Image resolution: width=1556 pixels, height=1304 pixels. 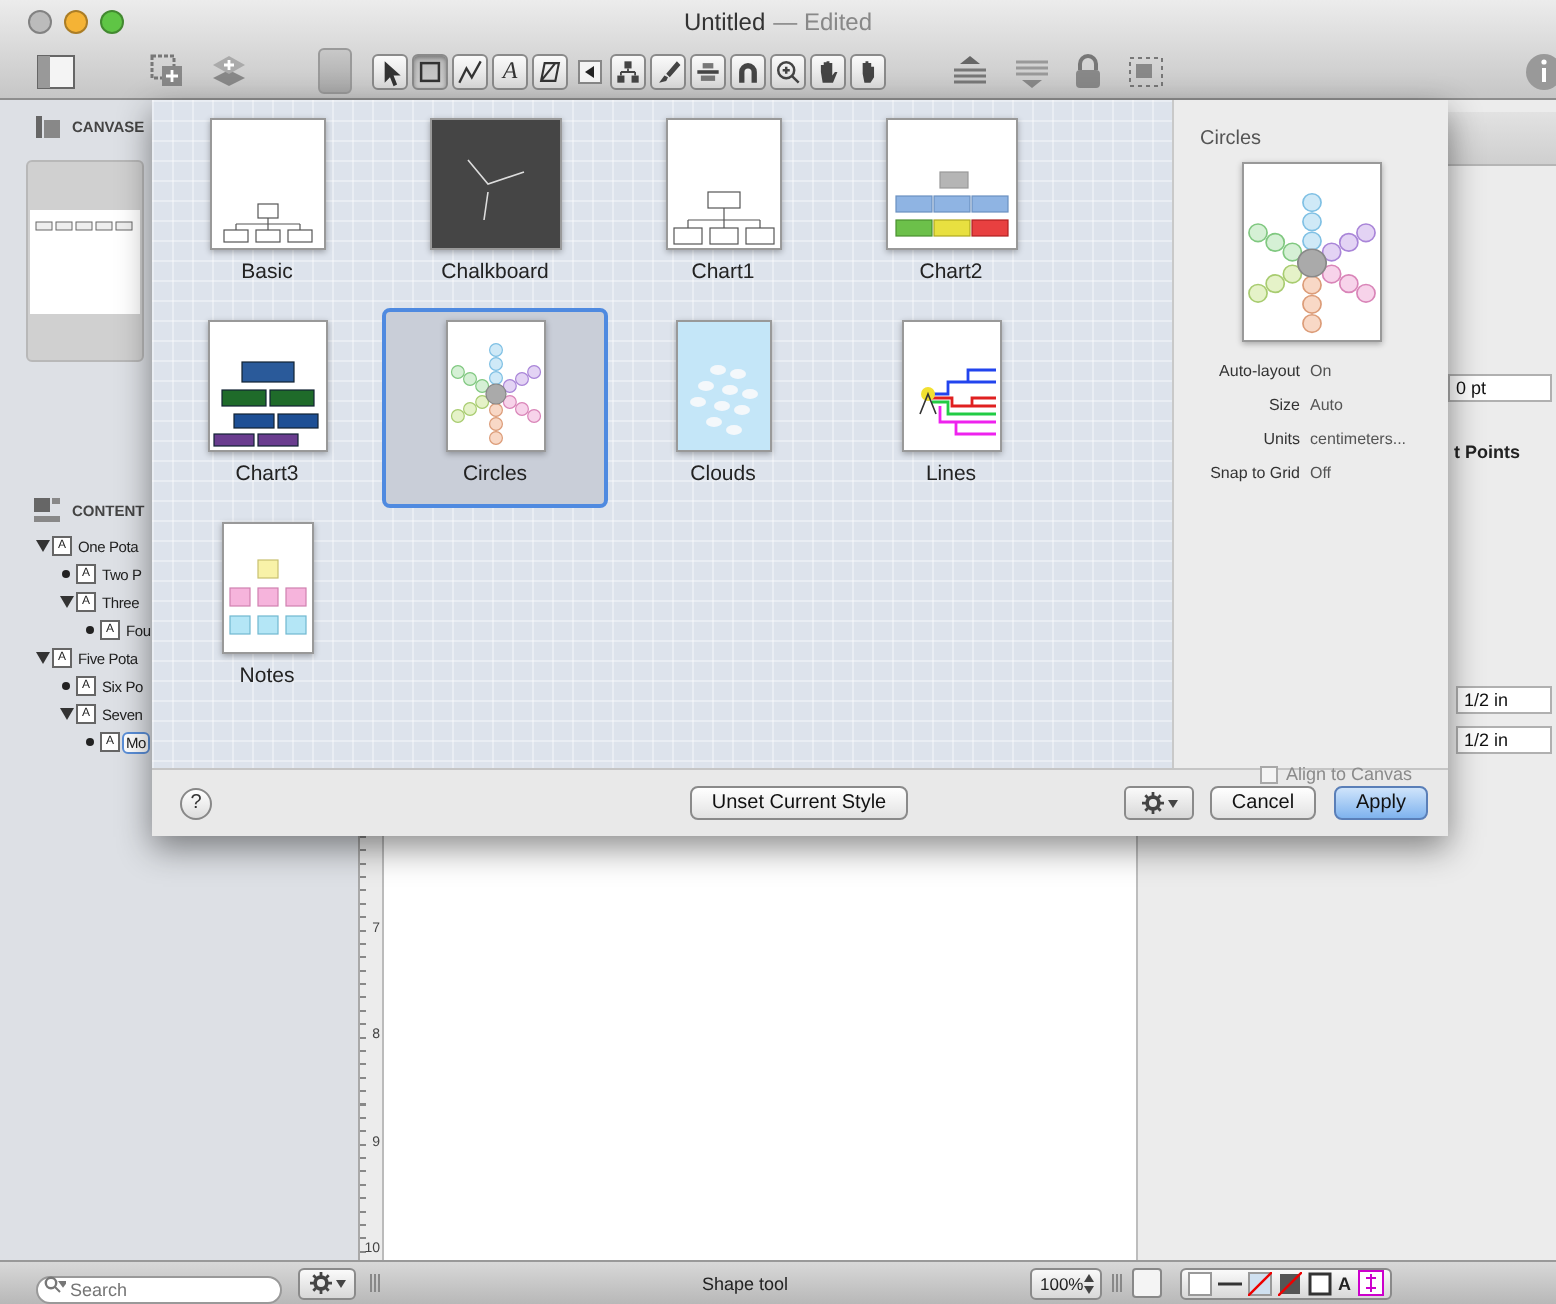 What do you see at coordinates (668, 71) in the screenshot?
I see `brush-icon` at bounding box center [668, 71].